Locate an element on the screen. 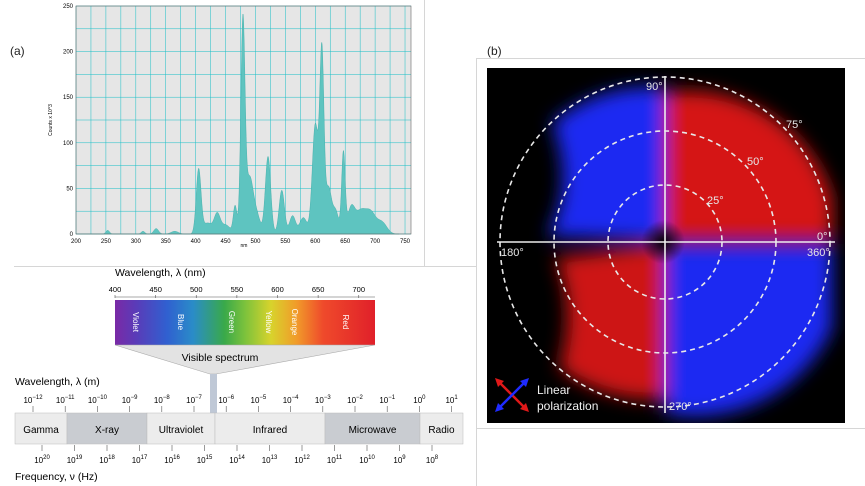 This screenshot has width=865, height=486. nm-tick-label: 400 is located at coordinates (115, 289).